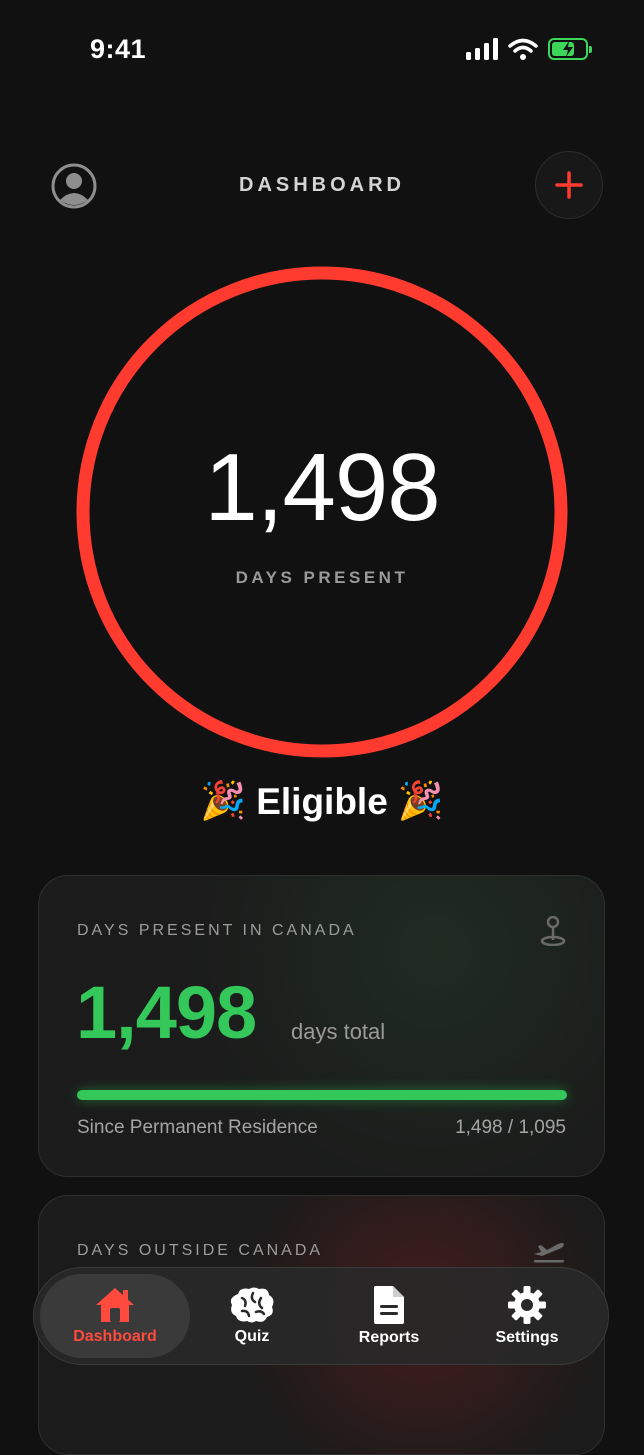 Image resolution: width=644 pixels, height=1455 pixels. I want to click on location-pin-icon, so click(553, 931).